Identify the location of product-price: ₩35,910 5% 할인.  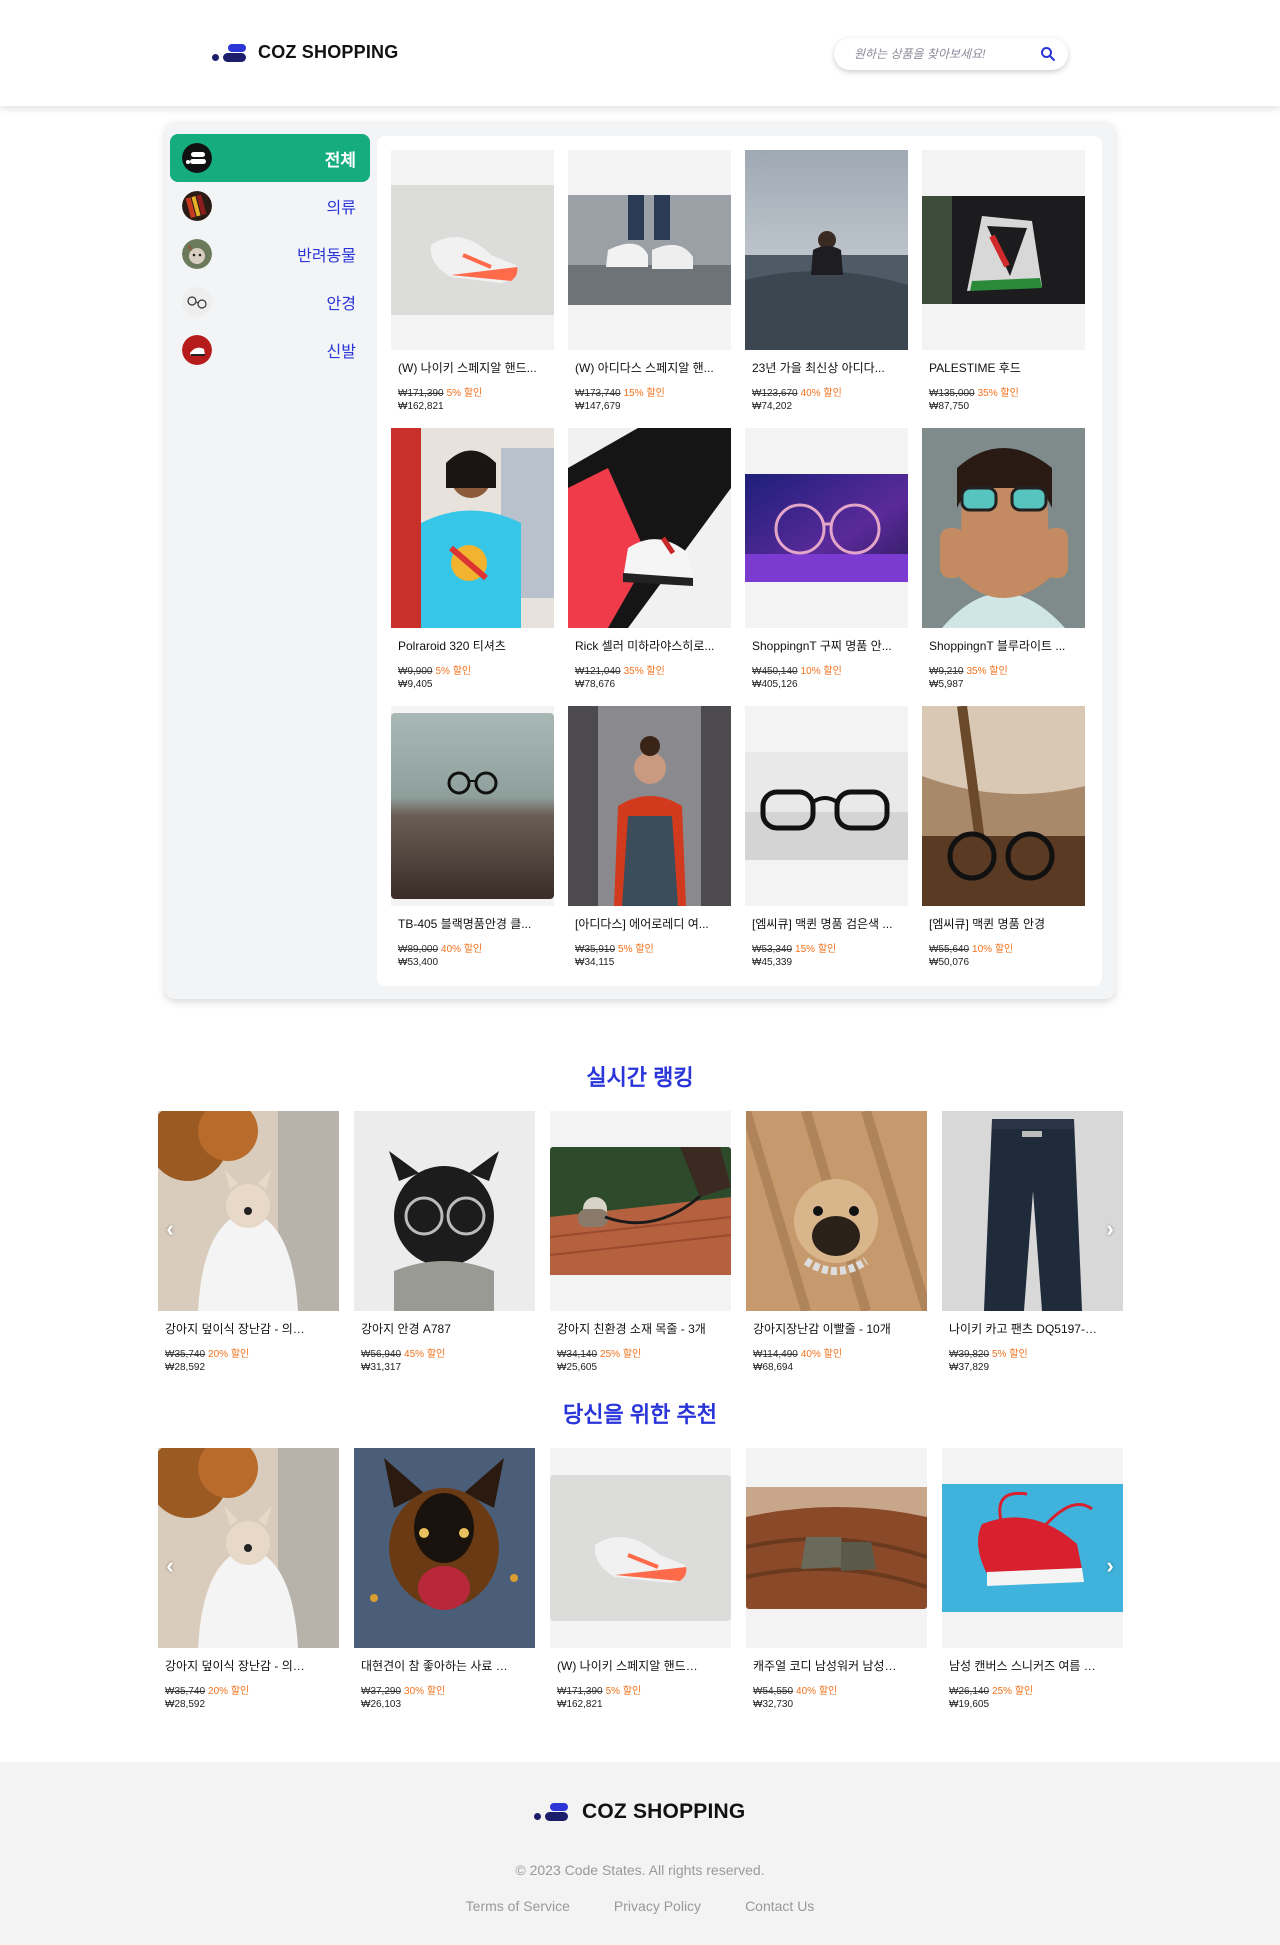
(653, 947).